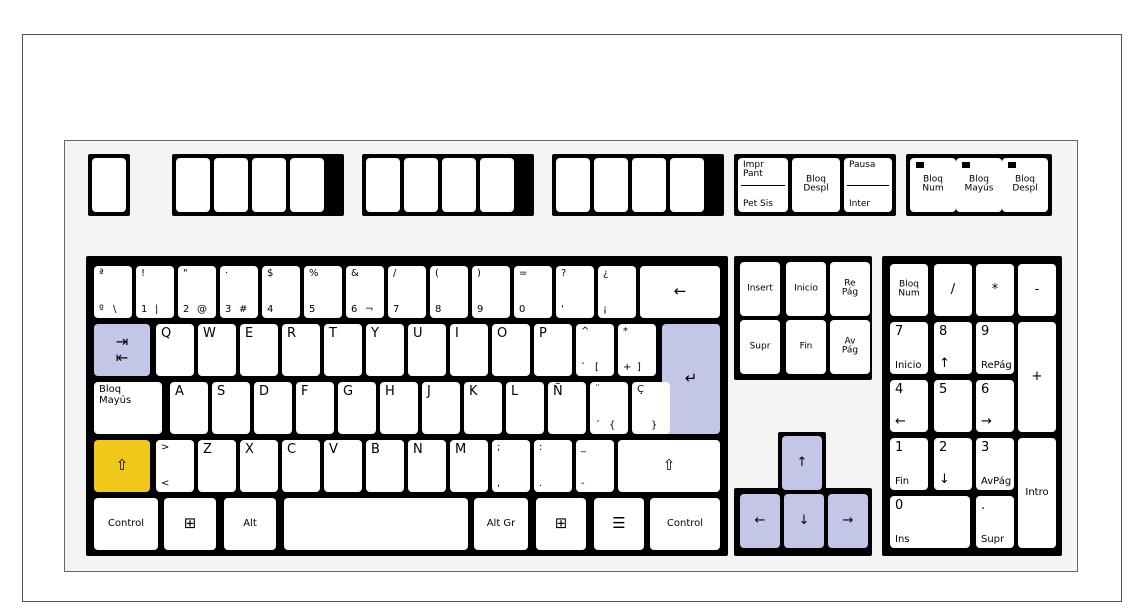 This screenshot has width=1130, height=614. What do you see at coordinates (850, 347) in the screenshot?
I see `key-page-down: Av Pág` at bounding box center [850, 347].